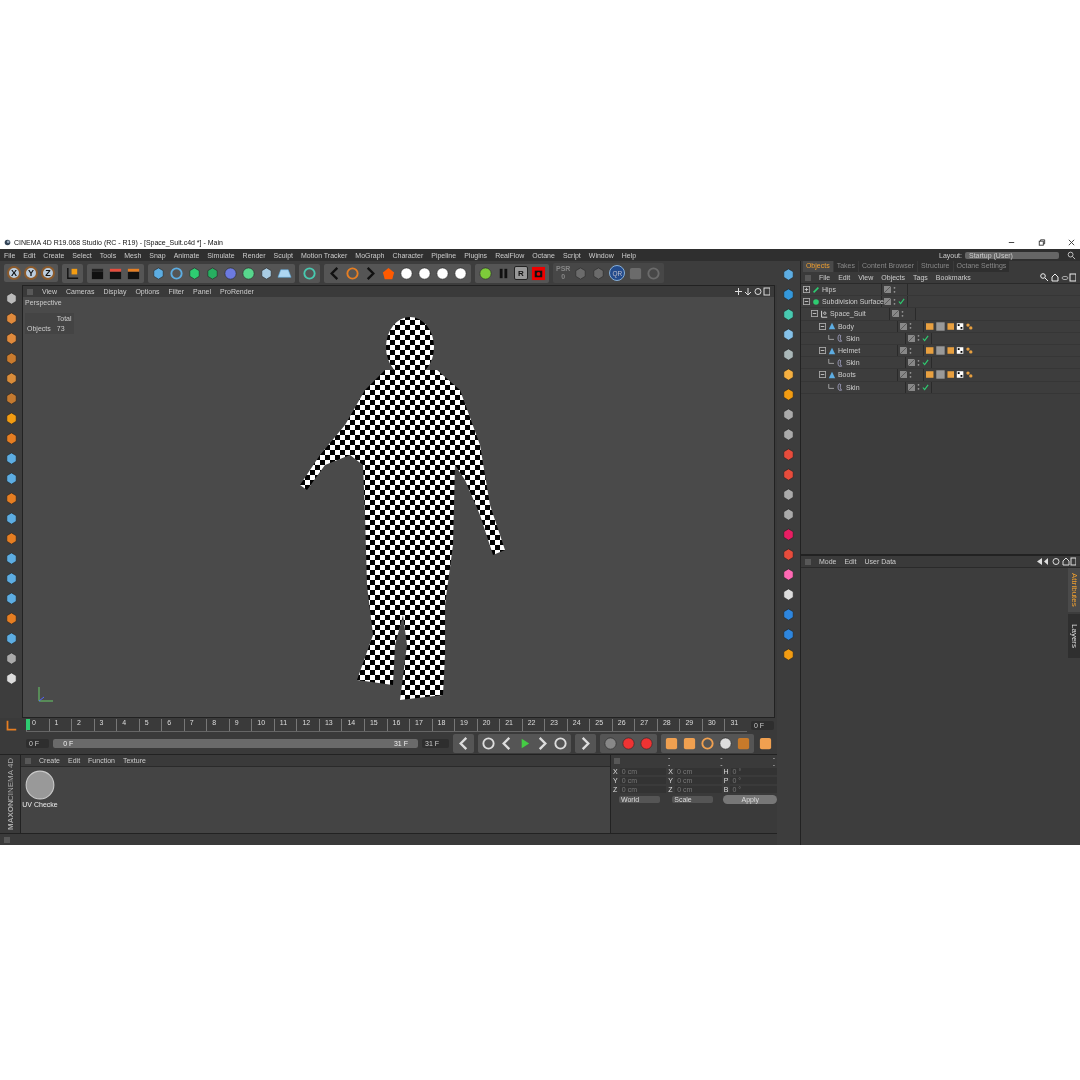 The width and height of the screenshot is (1080, 1080). Describe the element at coordinates (11, 725) in the screenshot. I see `axis-tool-icon` at that location.